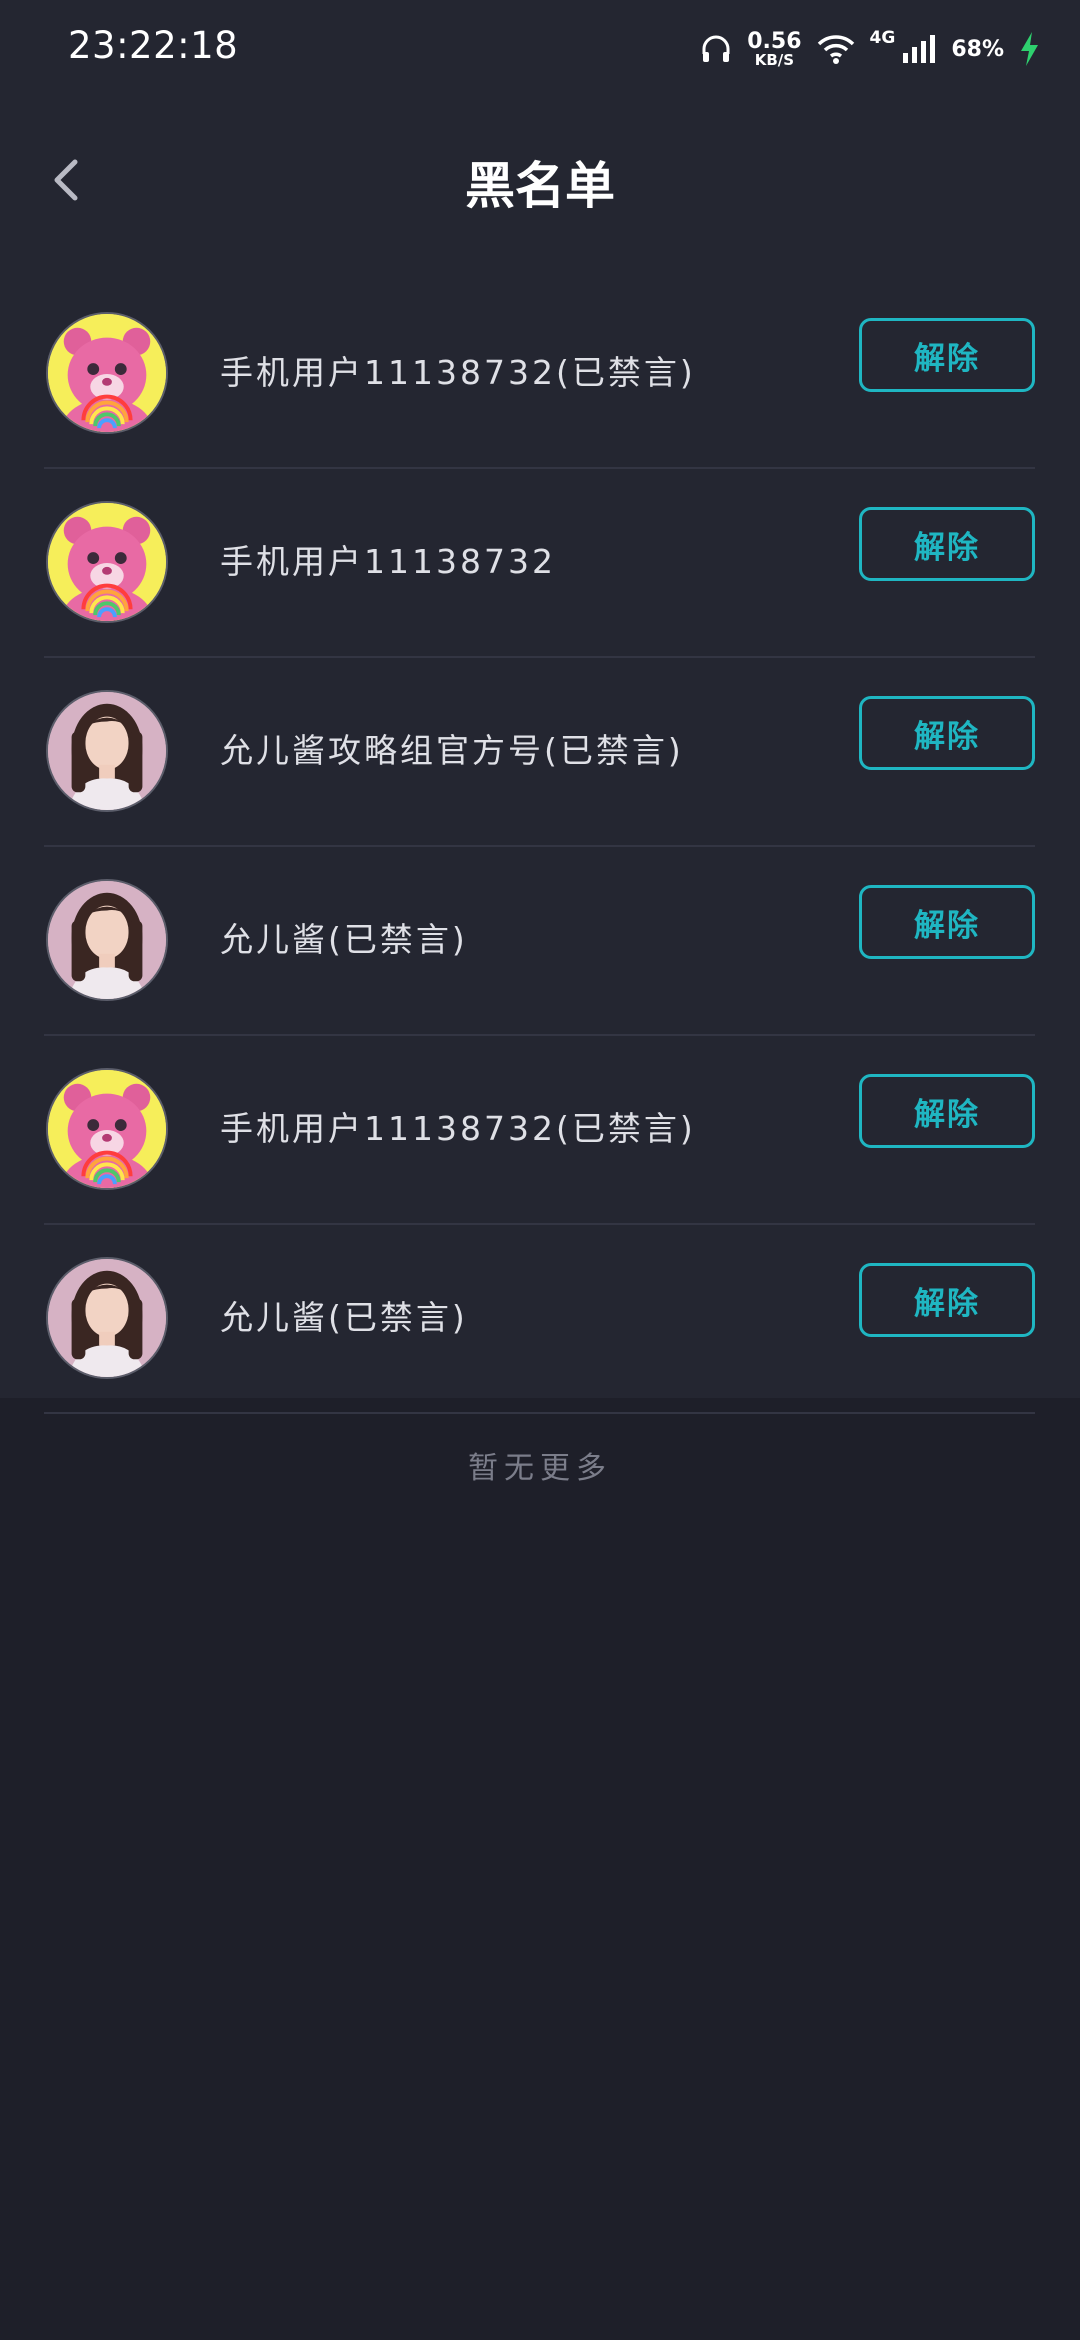 The height and width of the screenshot is (2340, 1080). Describe the element at coordinates (774, 41) in the screenshot. I see `net-speed-value: 0.56` at that location.